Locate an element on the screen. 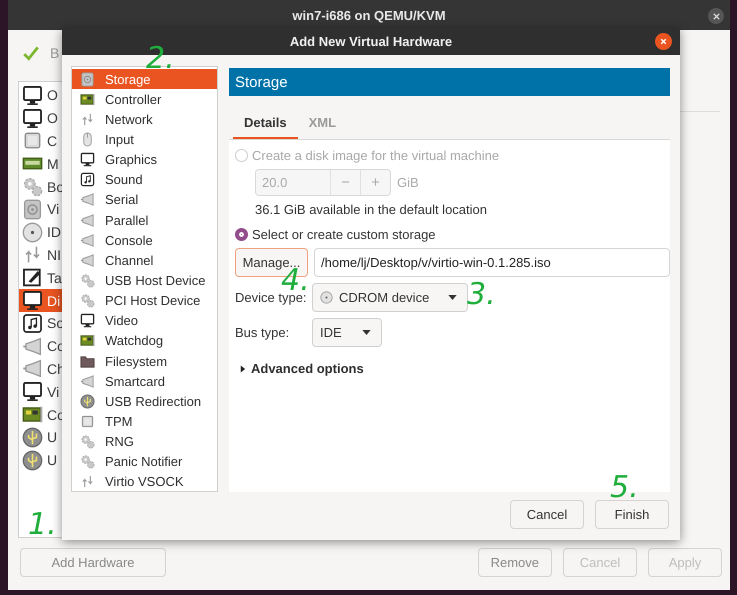  field-label: Bus type: is located at coordinates (262, 332).